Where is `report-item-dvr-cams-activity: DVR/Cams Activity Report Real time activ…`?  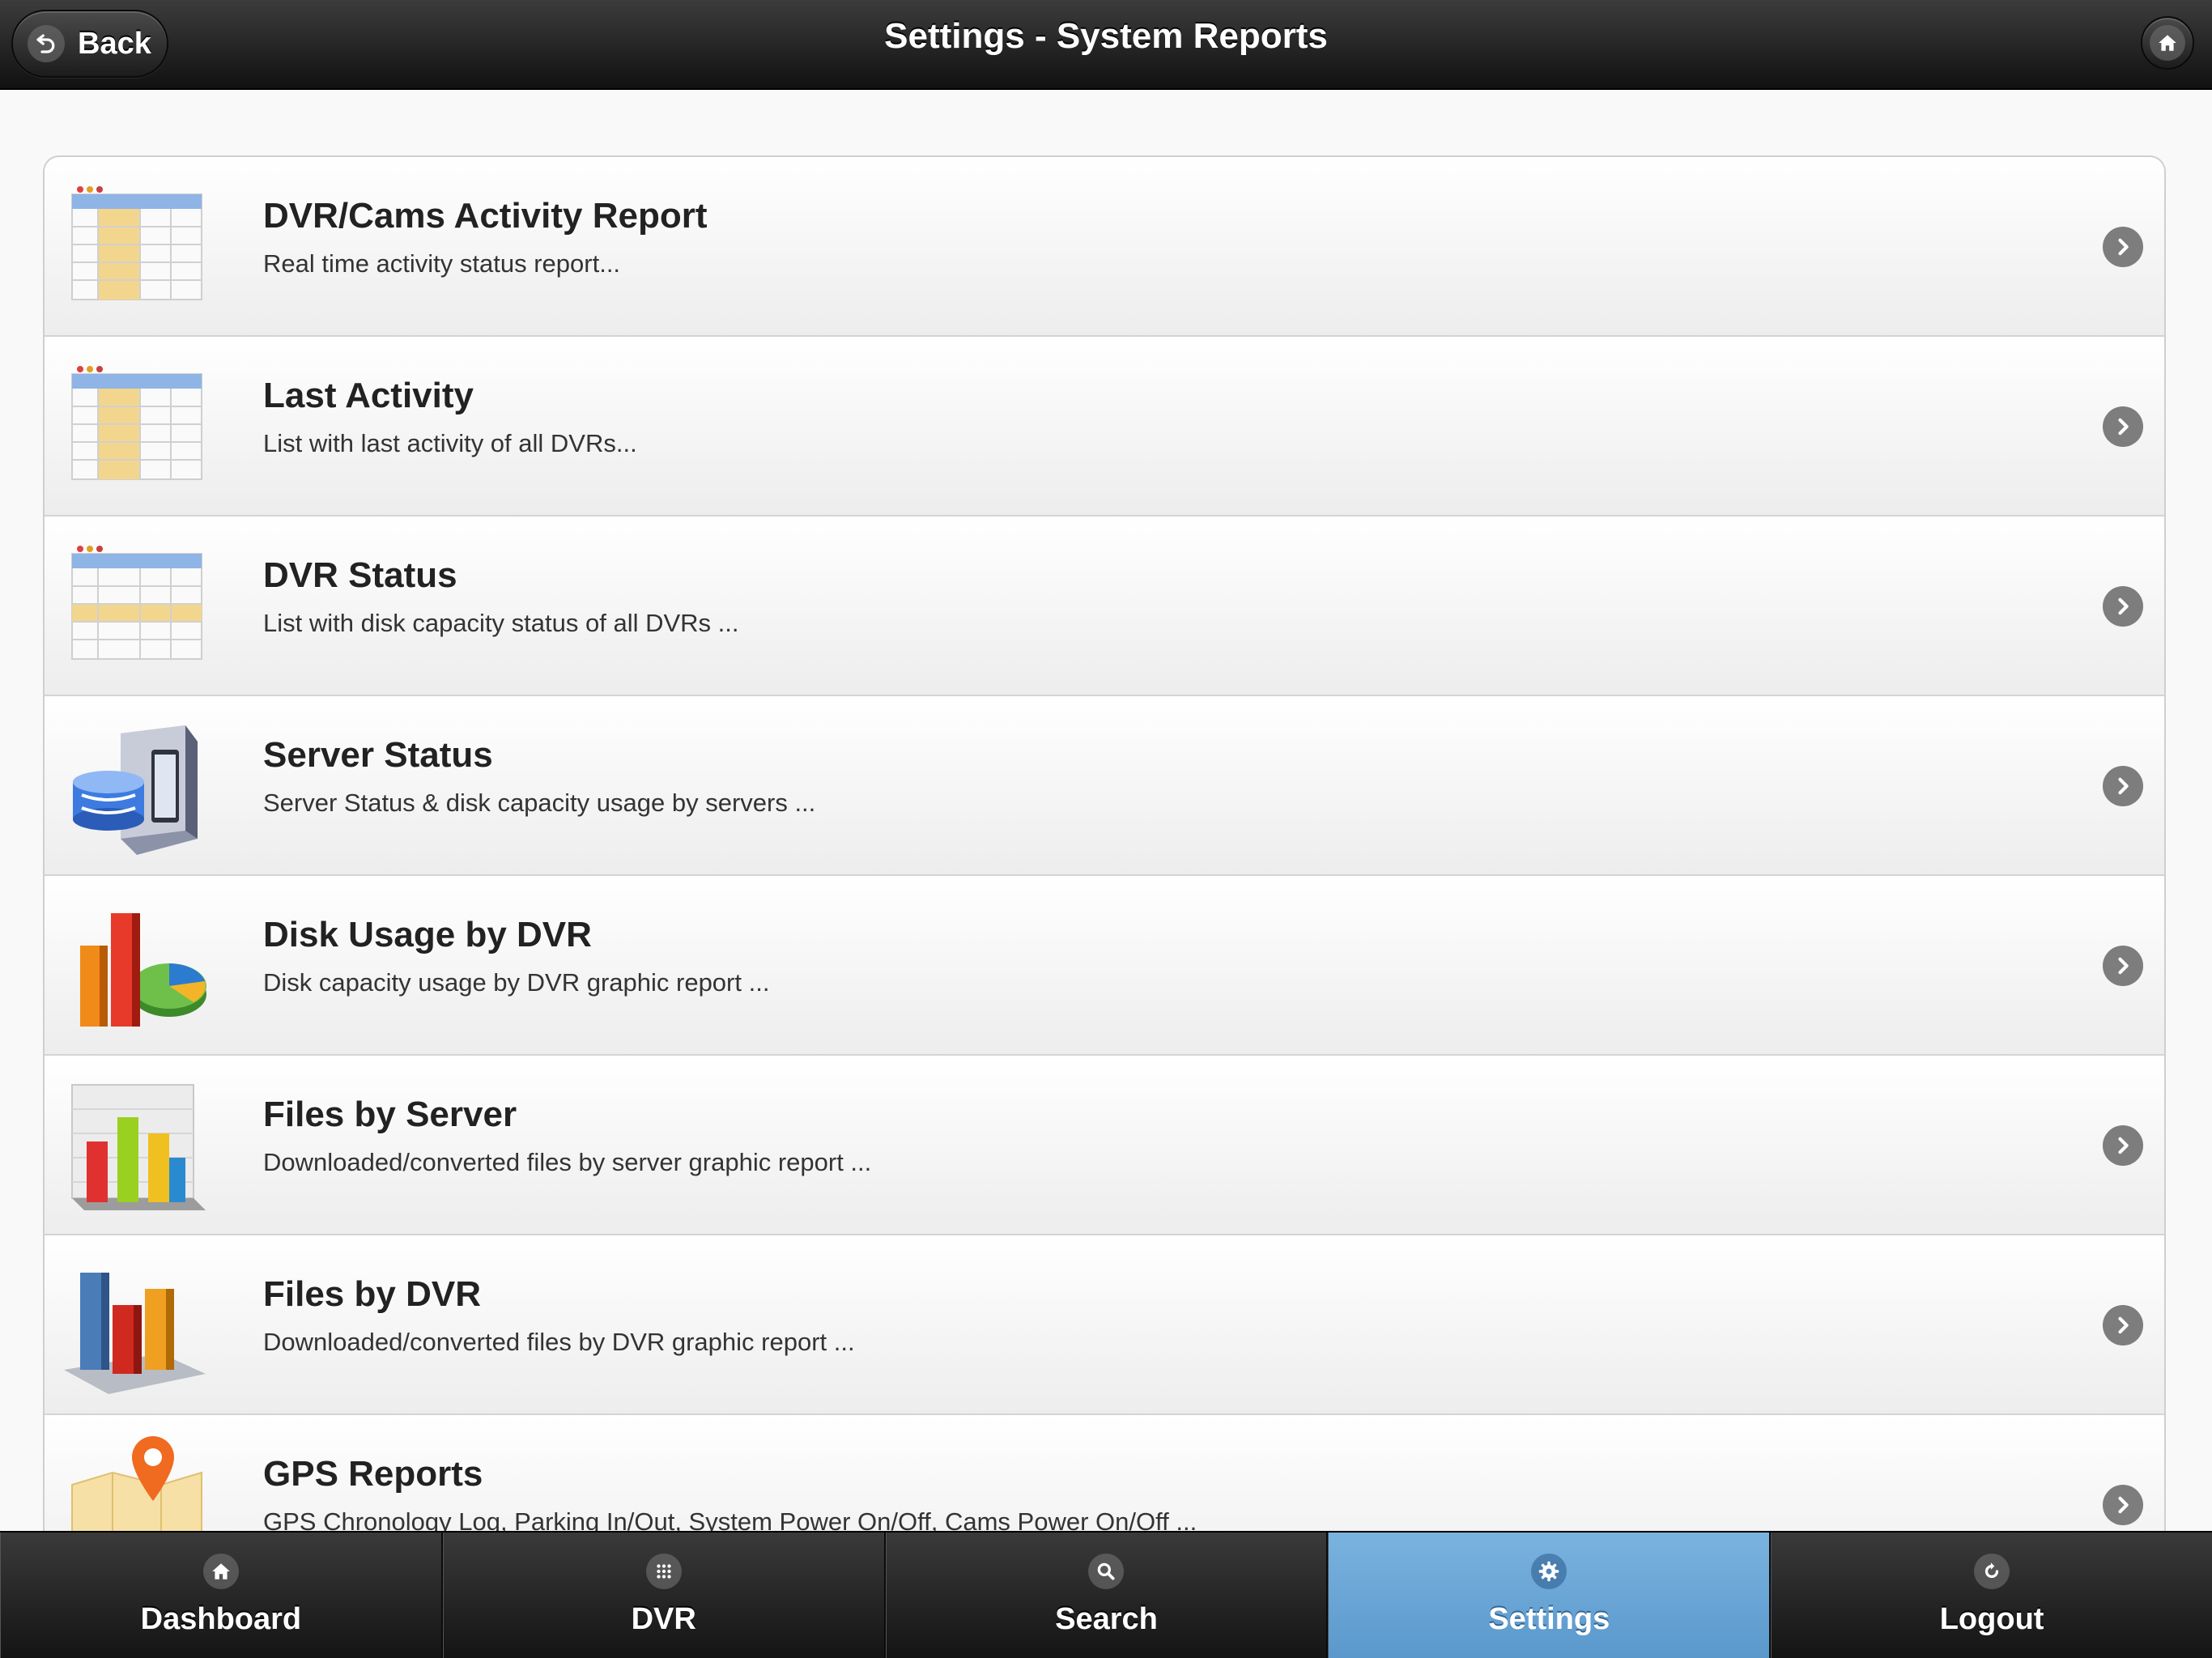
report-item-dvr-cams-activity: DVR/Cams Activity Report Real time activ… is located at coordinates (1104, 247).